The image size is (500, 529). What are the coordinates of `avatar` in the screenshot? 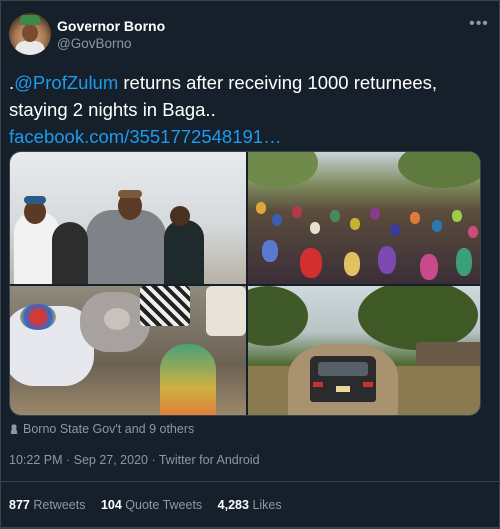 It's located at (30, 34).